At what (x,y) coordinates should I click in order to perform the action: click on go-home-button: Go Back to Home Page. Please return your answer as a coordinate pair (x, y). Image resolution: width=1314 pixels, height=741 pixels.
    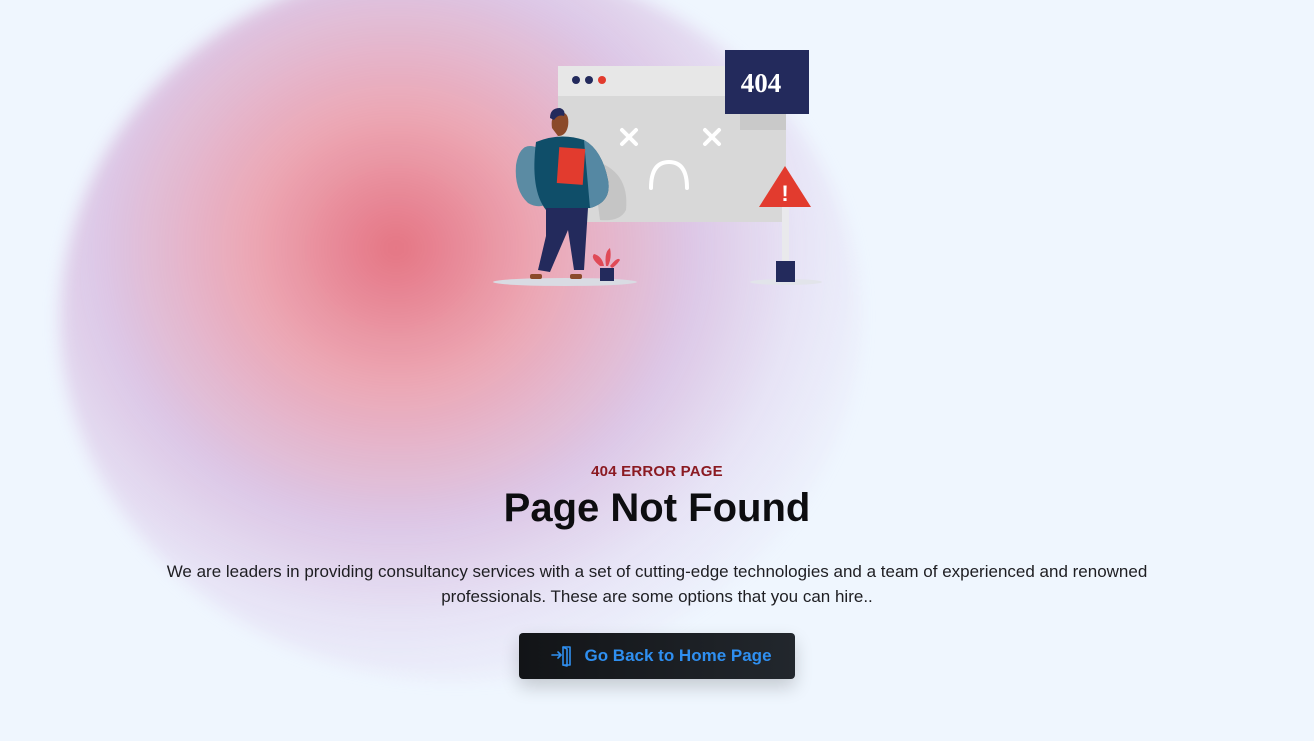
    Looking at the image, I should click on (657, 656).